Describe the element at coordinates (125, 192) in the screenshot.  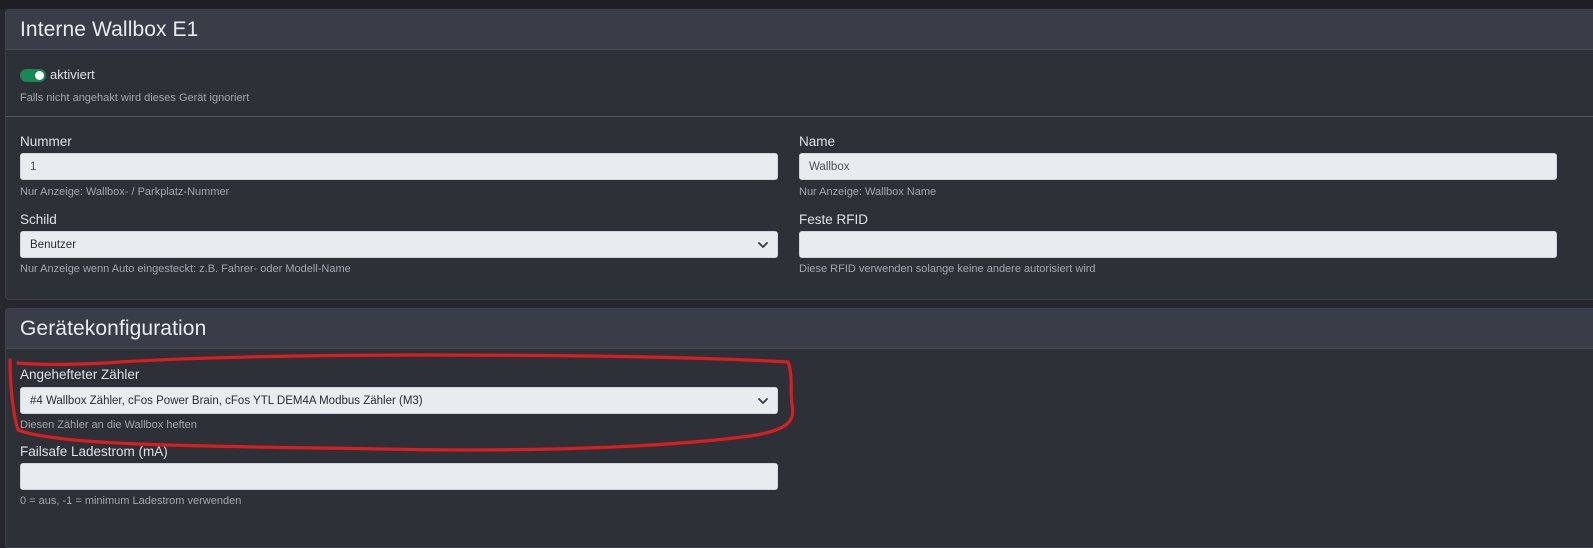
I see `nummer-hint: Nur Anzeige: Wallbox- / Parkplatz-Nummer` at that location.